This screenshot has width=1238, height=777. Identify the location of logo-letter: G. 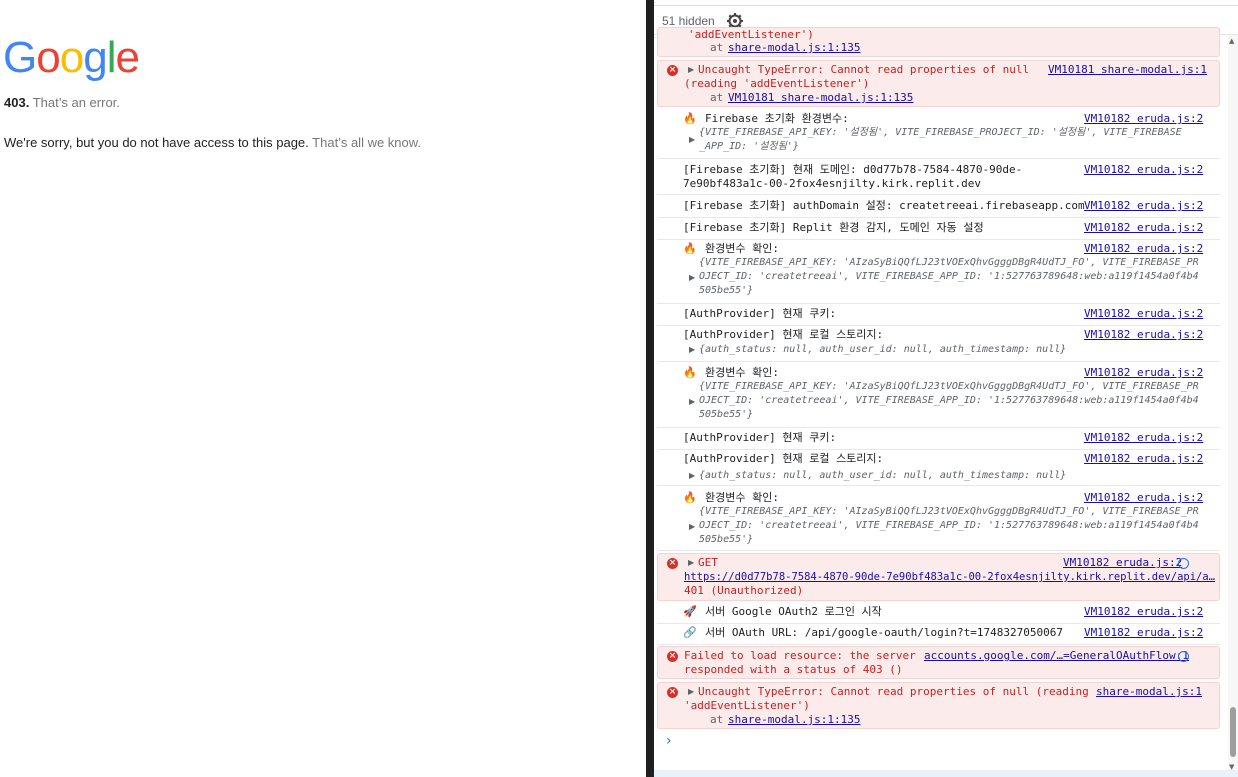
(20, 57).